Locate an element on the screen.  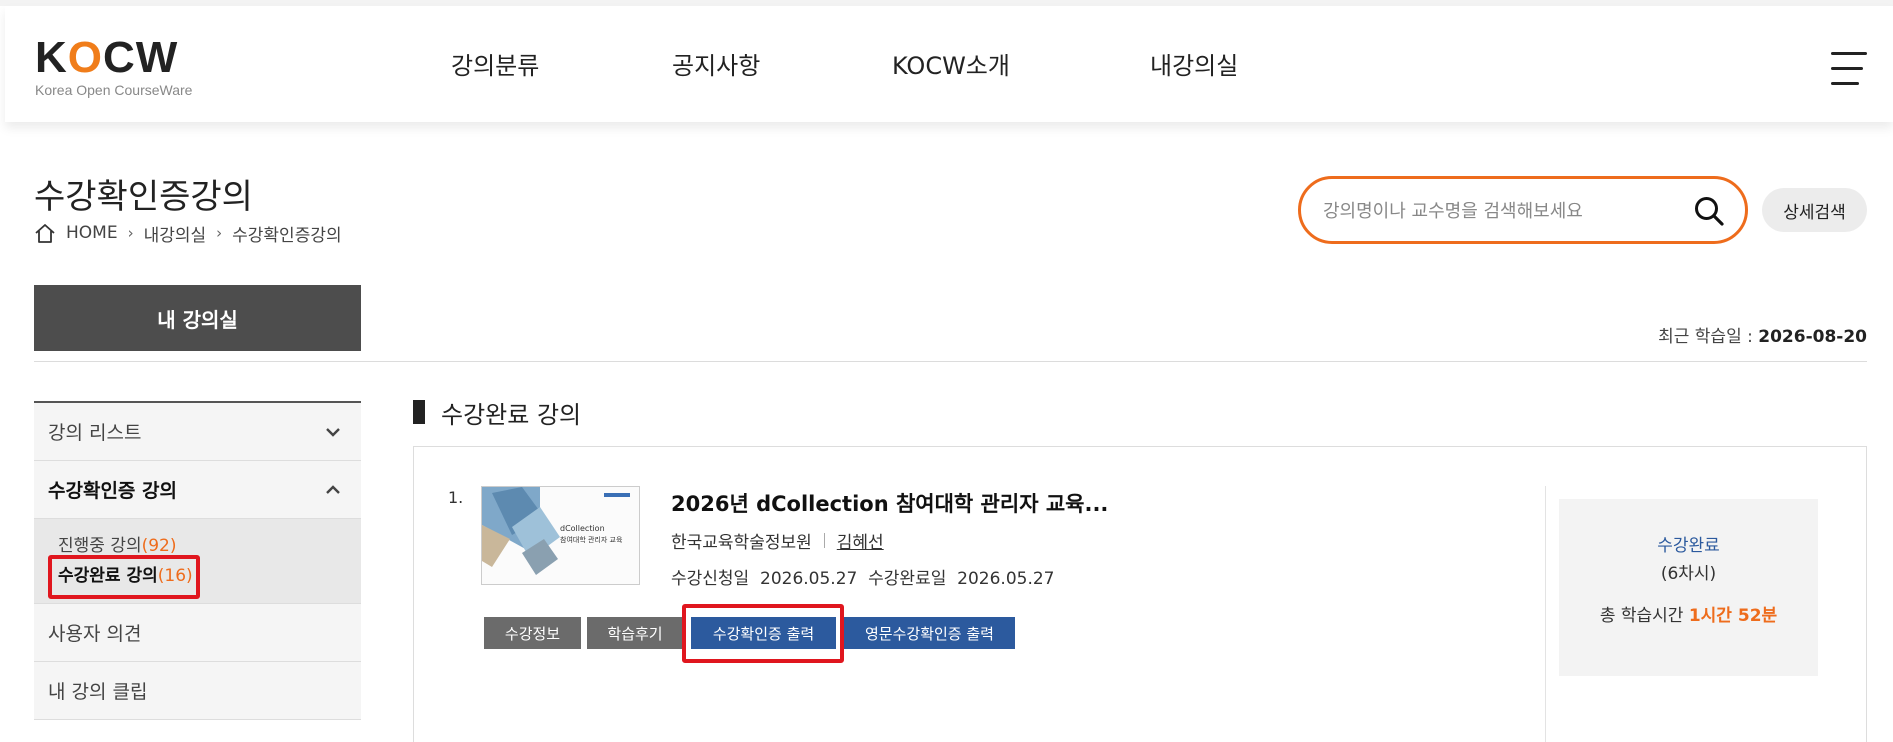
sidebar-item-lecture-list: 강의 리스트 is located at coordinates (197, 432).